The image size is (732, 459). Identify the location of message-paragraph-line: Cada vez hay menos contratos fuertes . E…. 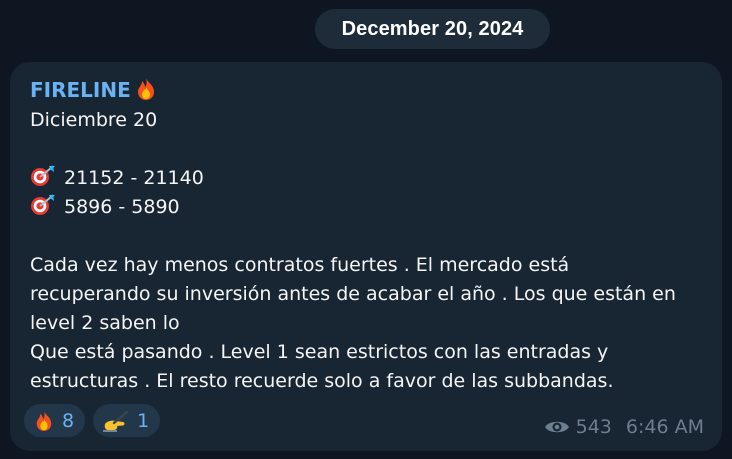
(300, 265).